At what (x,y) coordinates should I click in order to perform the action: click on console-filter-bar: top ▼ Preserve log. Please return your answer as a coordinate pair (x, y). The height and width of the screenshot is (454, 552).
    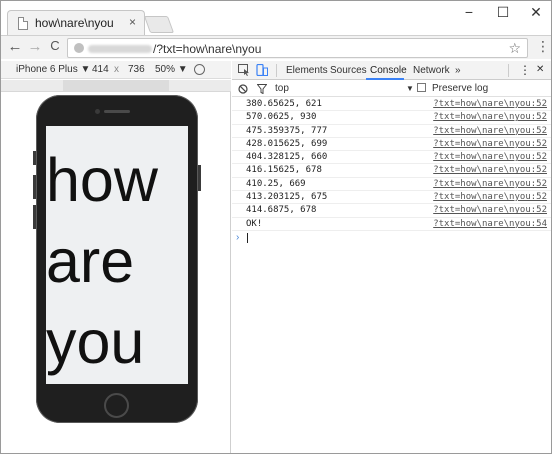
    Looking at the image, I should click on (391, 89).